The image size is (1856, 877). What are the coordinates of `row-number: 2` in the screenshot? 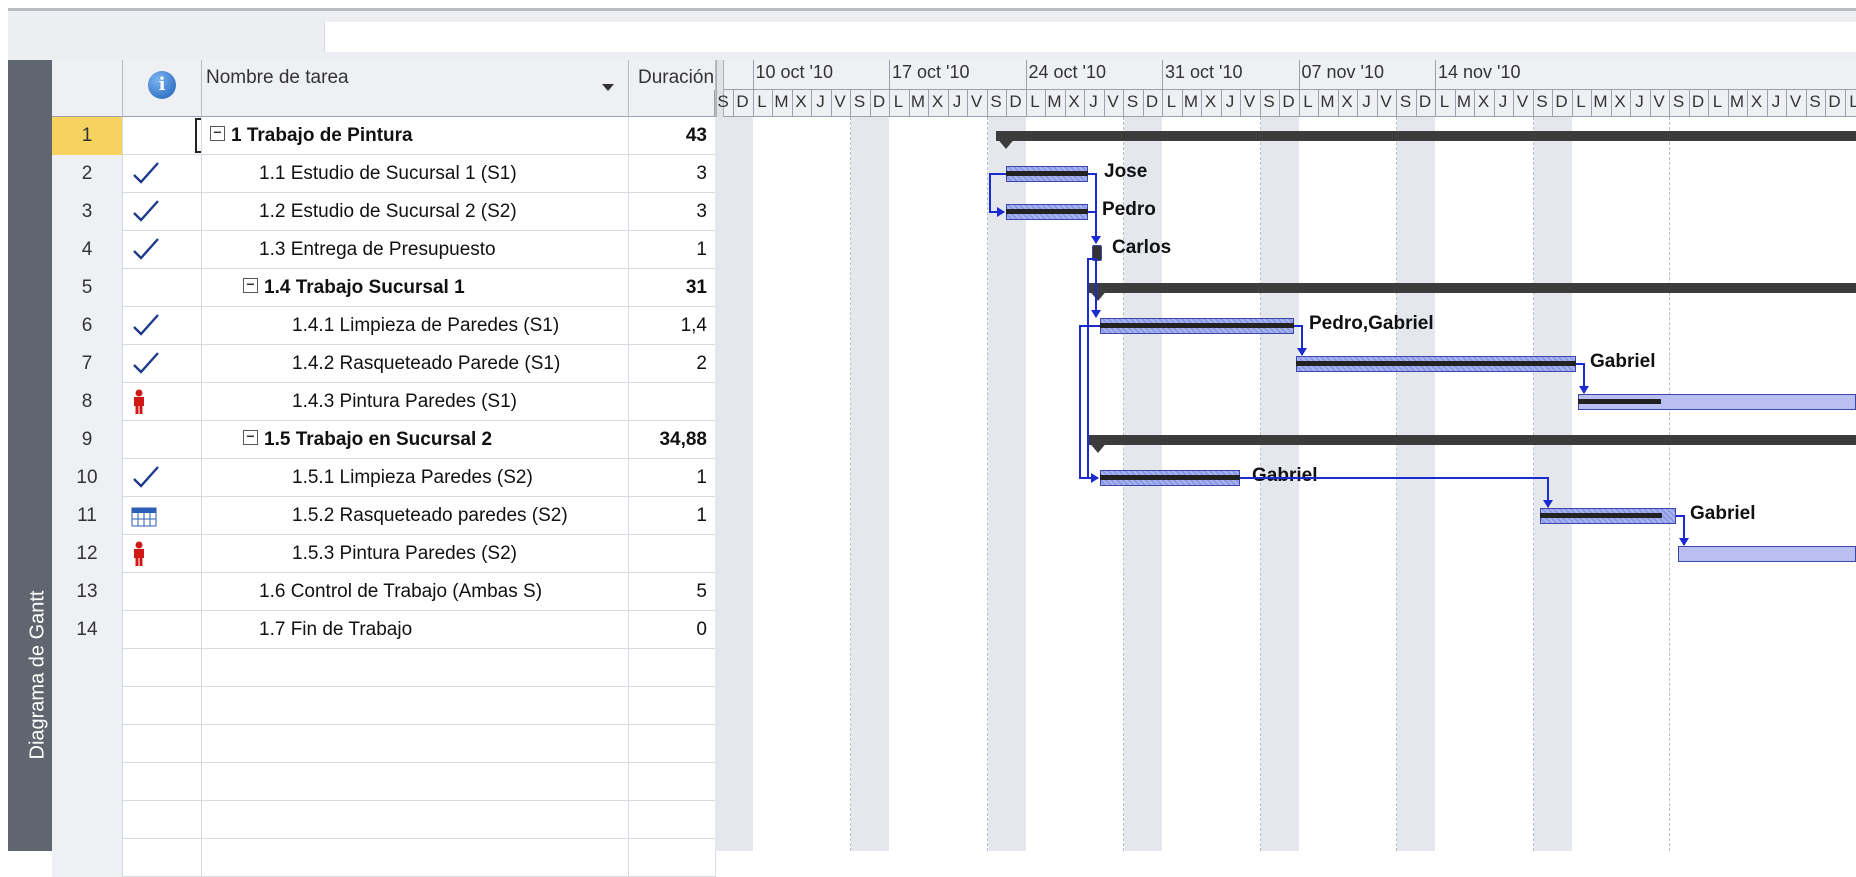 It's located at (87, 174).